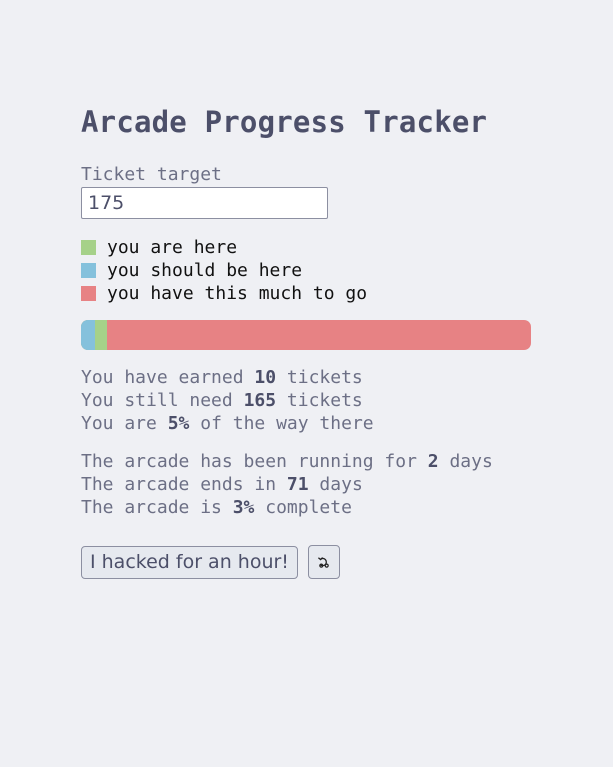 The image size is (613, 767). I want to click on undo-icon, so click(323, 562).